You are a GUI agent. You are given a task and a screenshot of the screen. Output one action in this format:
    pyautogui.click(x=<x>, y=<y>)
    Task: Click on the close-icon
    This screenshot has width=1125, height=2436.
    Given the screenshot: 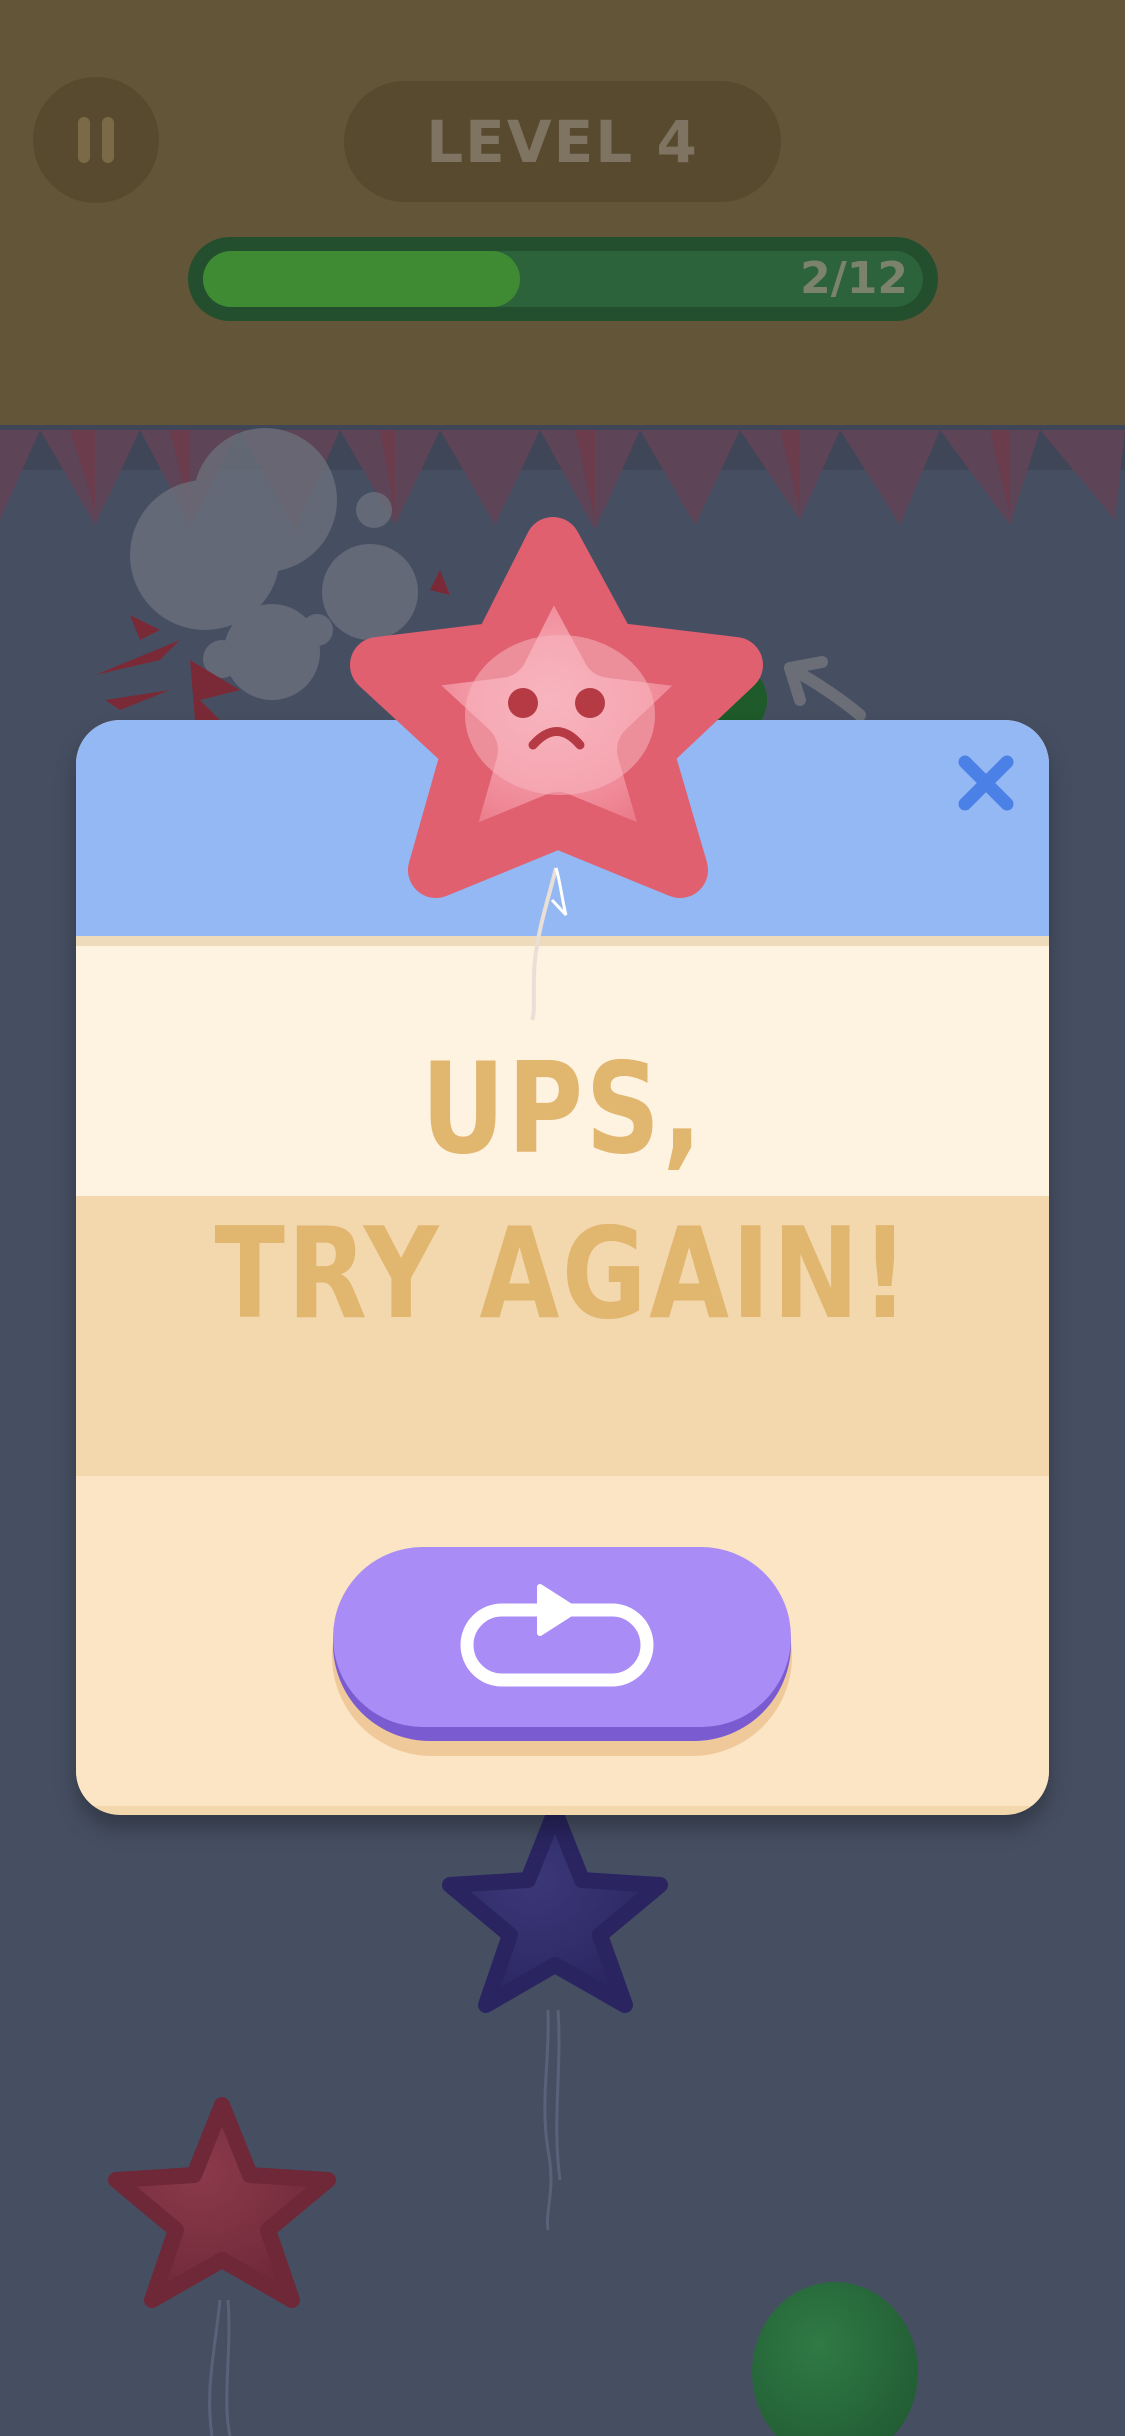 What is the action you would take?
    pyautogui.click(x=986, y=783)
    